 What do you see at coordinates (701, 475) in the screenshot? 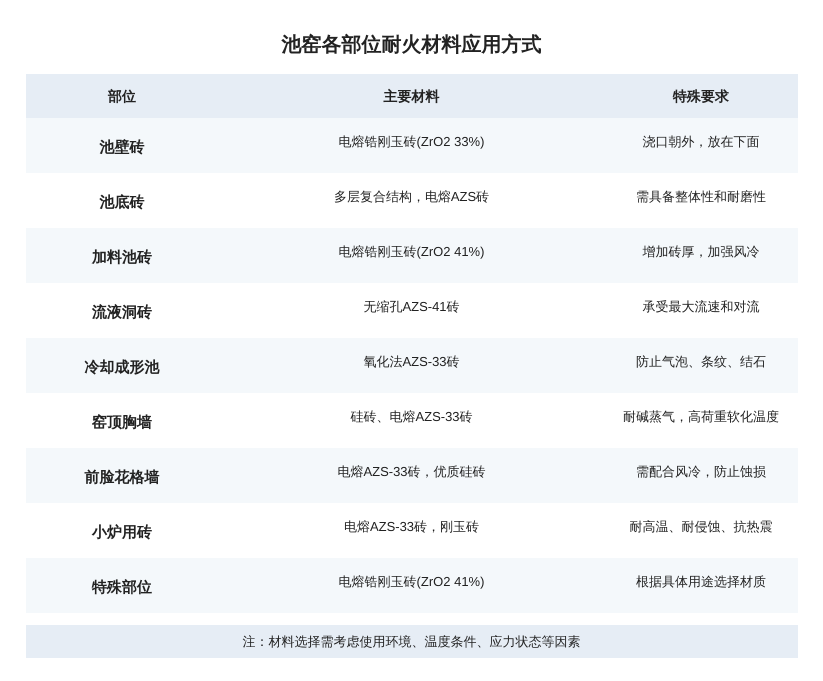
I see `table-cell: 需配合风冷，防止蚀损` at bounding box center [701, 475].